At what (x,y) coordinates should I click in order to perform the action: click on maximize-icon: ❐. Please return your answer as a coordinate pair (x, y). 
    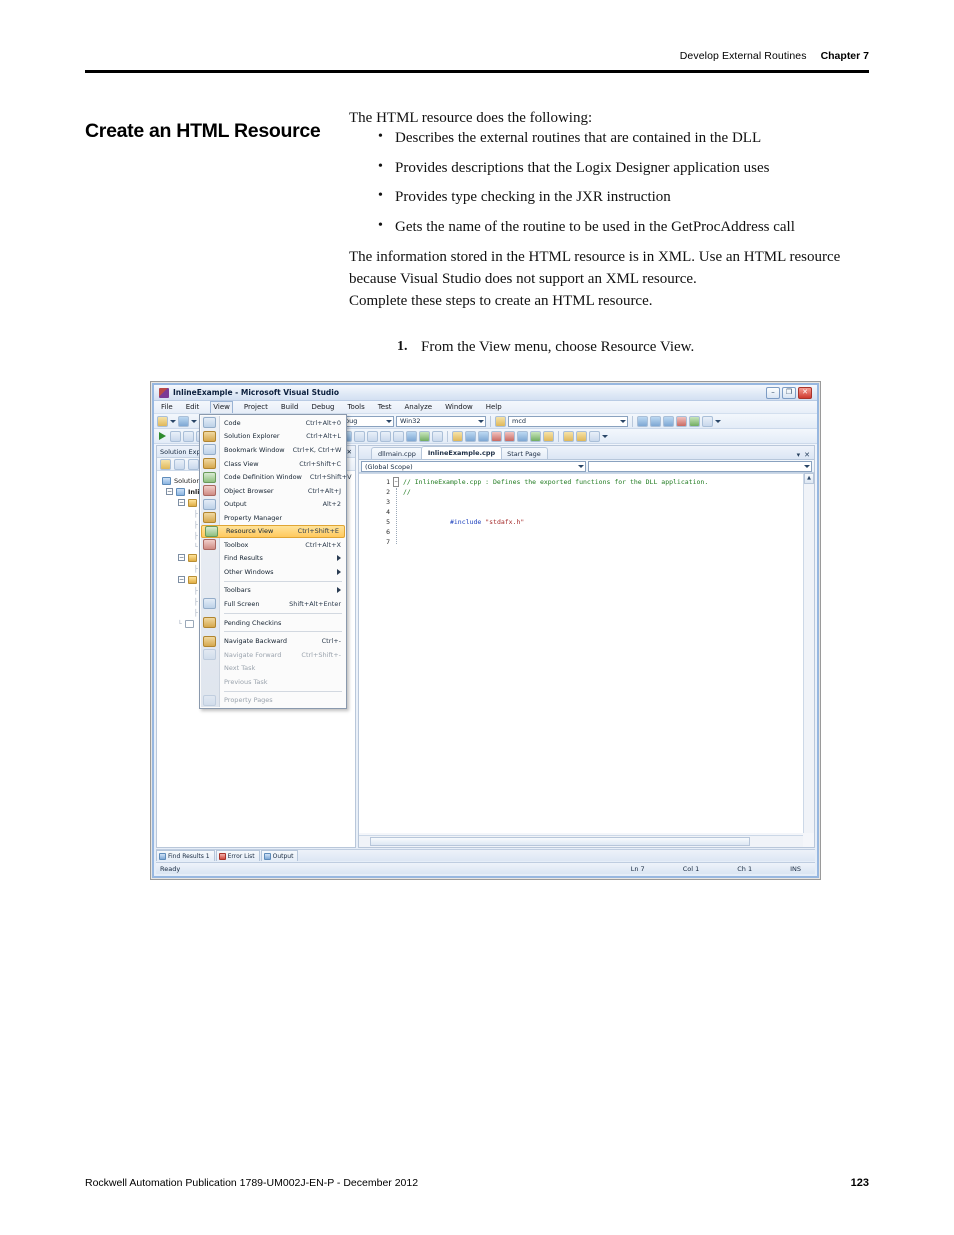
    Looking at the image, I should click on (789, 392).